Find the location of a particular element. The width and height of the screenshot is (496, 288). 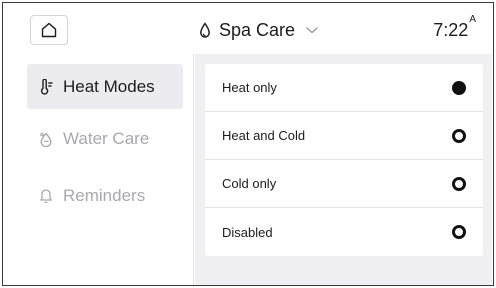

app-title: Spa Care is located at coordinates (257, 29).